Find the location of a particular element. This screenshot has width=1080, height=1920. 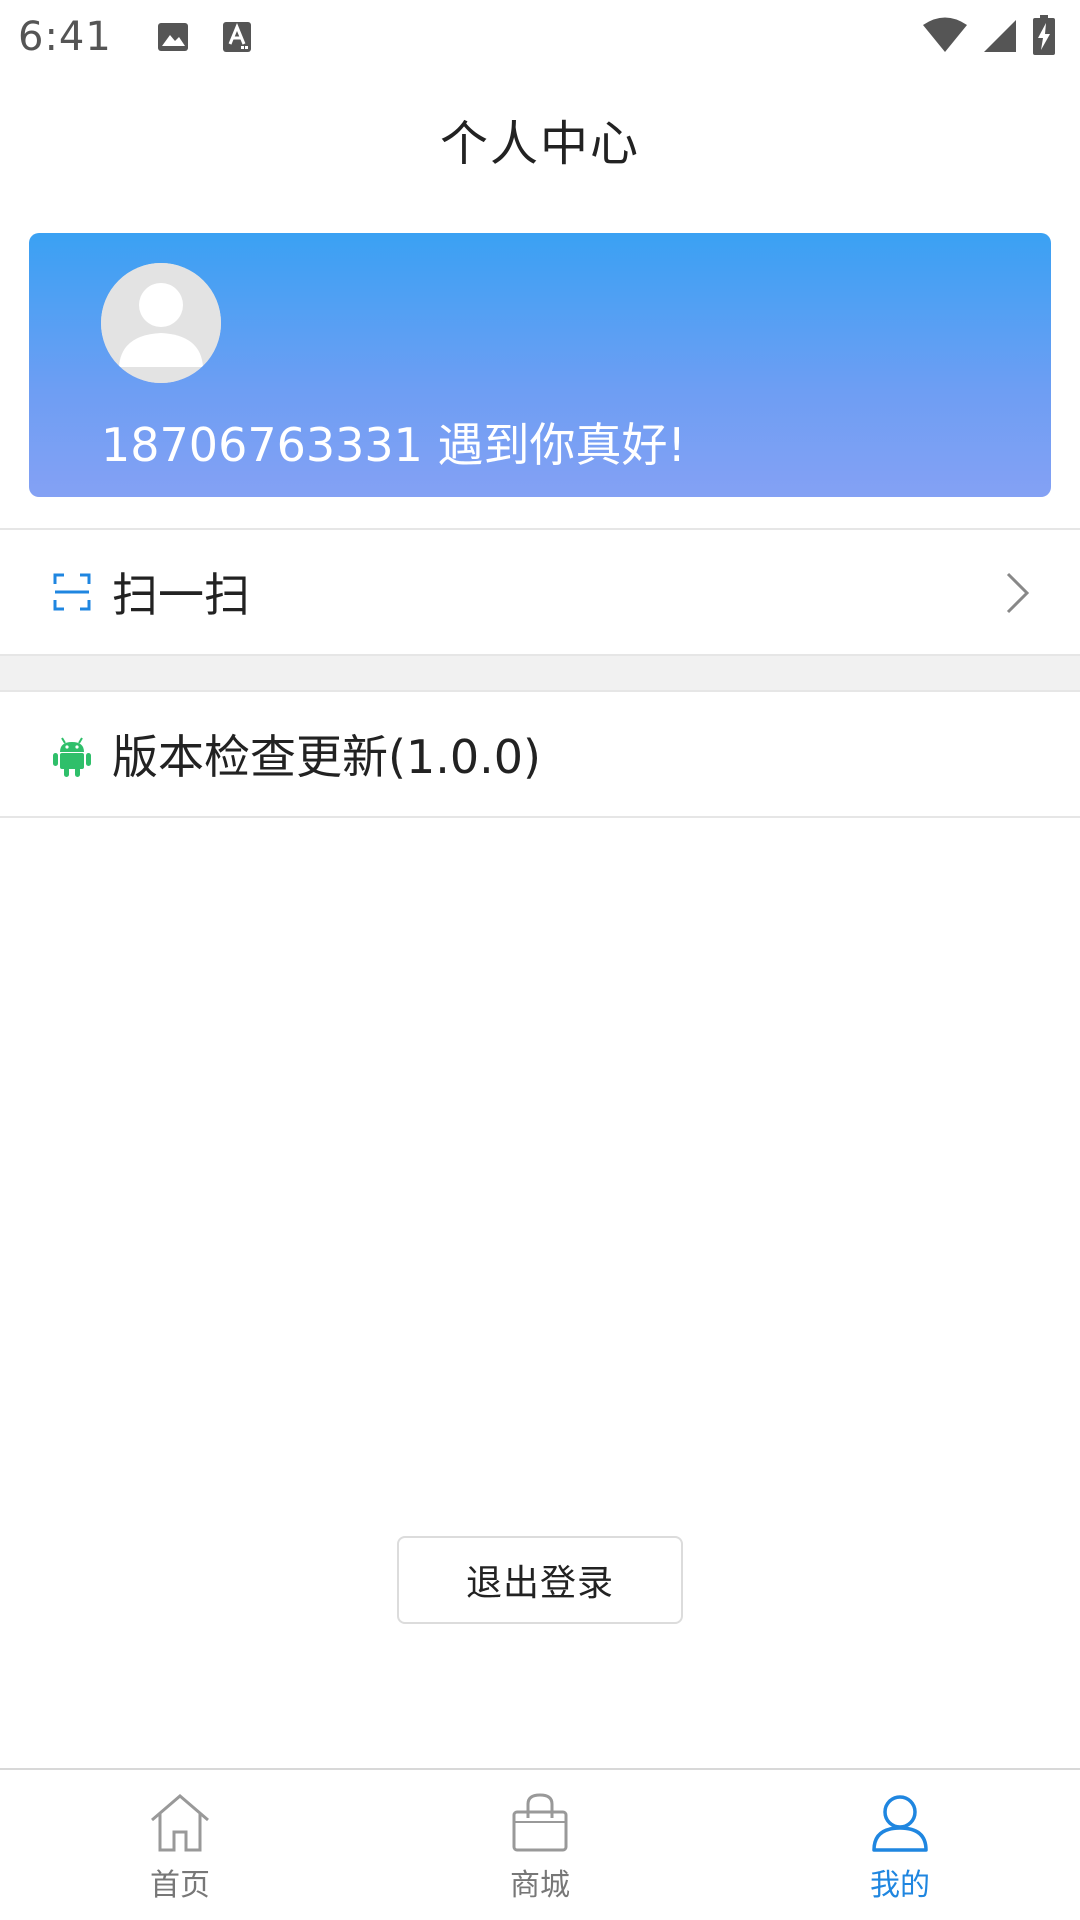

chevron-right-icon is located at coordinates (1017, 593).